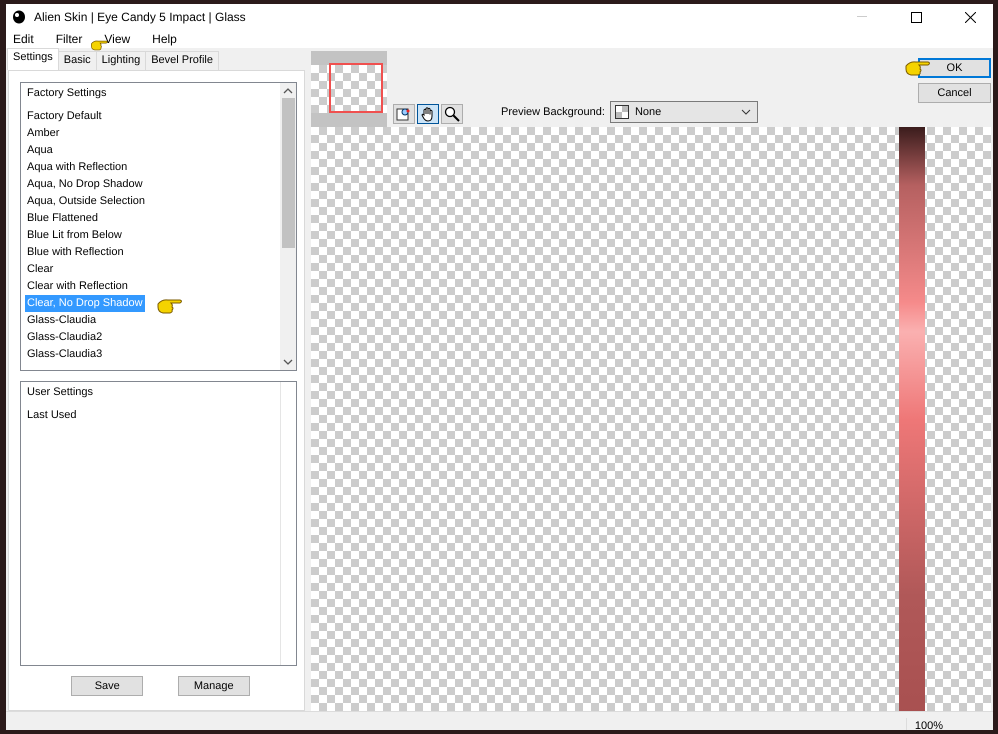 The width and height of the screenshot is (998, 734). Describe the element at coordinates (64, 337) in the screenshot. I see `list-item: Glass-Claudia2` at that location.